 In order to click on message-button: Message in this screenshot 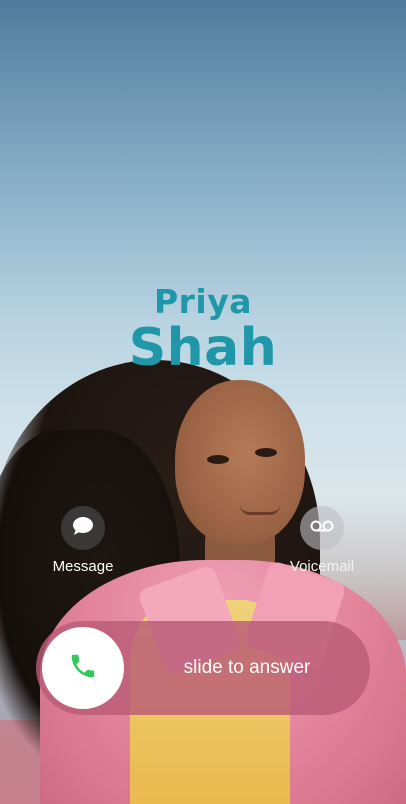, I will do `click(83, 540)`.